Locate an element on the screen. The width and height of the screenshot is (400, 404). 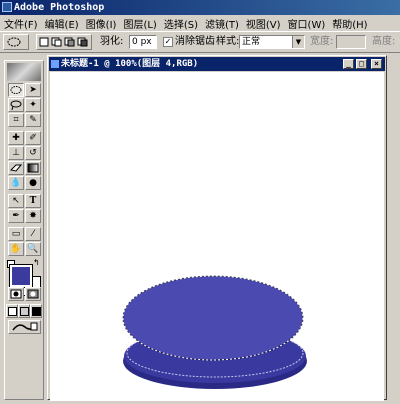
menu-help: 帮助(H) is located at coordinates (349, 23).